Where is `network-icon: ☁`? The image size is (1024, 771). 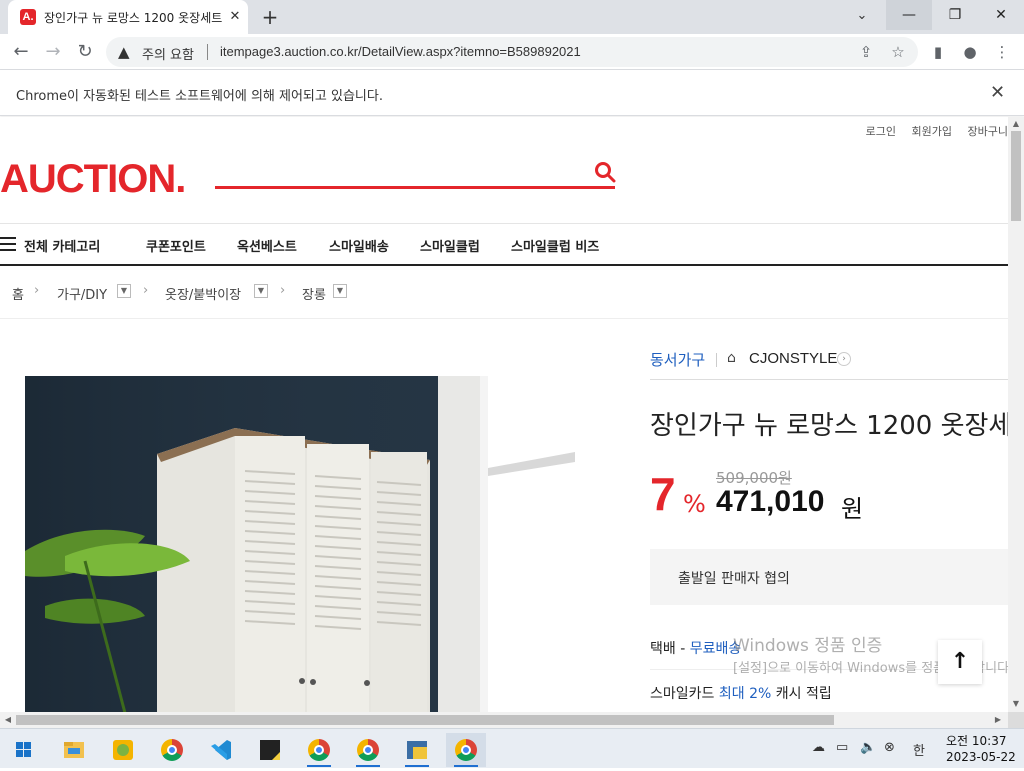
network-icon: ☁ is located at coordinates (818, 747).